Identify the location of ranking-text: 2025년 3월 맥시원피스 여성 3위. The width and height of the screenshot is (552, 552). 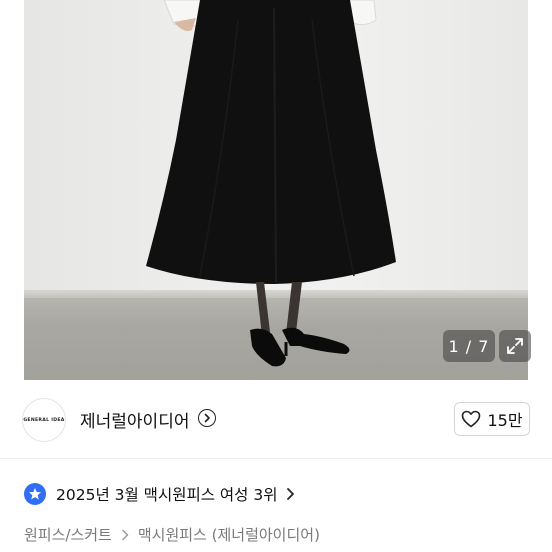
(167, 495).